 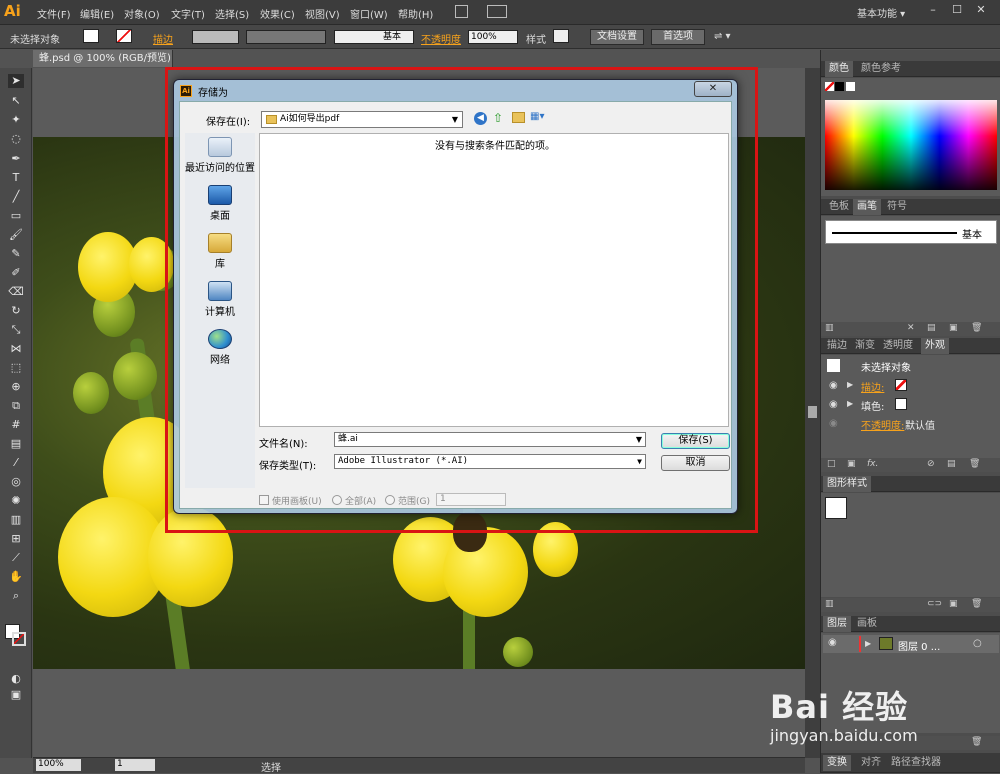 I want to click on menu-window: 窗口(W), so click(x=369, y=13).